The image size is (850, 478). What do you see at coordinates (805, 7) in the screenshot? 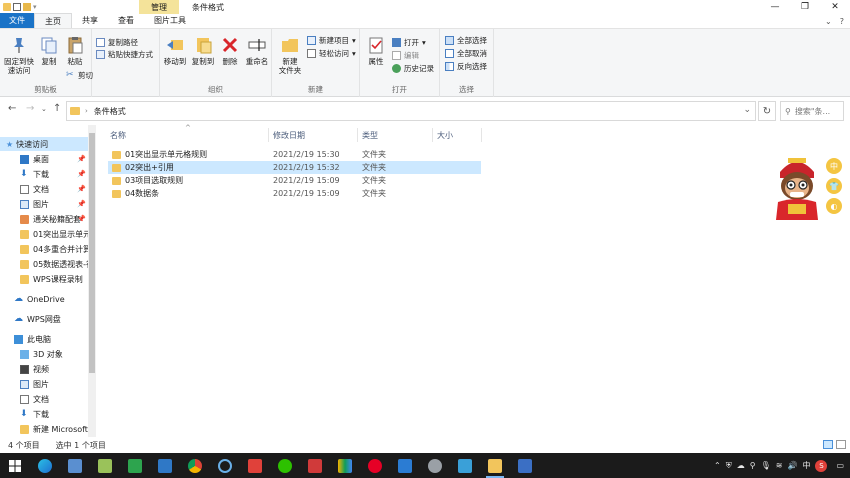
I see `maximize-button: ❐` at bounding box center [805, 7].